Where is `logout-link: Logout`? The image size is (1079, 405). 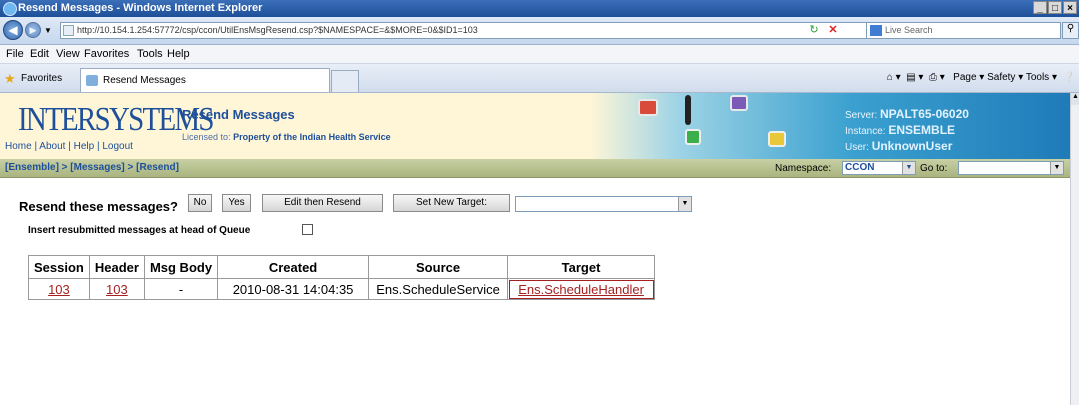 logout-link: Logout is located at coordinates (117, 146).